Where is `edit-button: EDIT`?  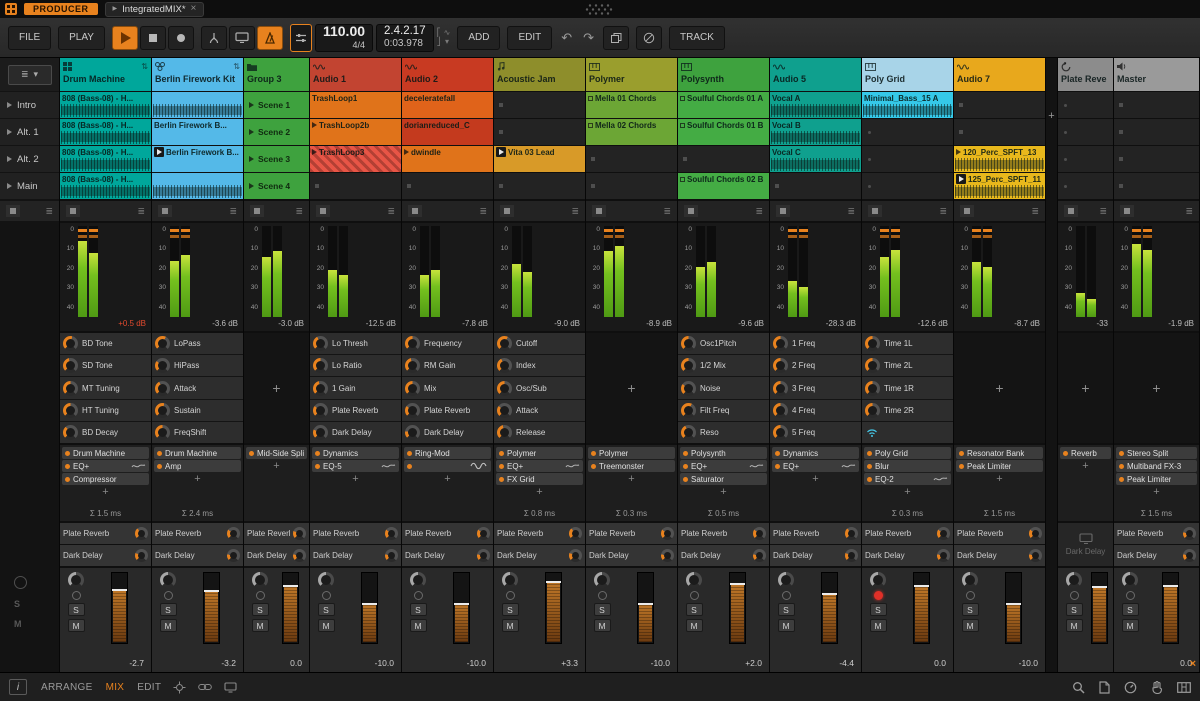 edit-button: EDIT is located at coordinates (530, 37).